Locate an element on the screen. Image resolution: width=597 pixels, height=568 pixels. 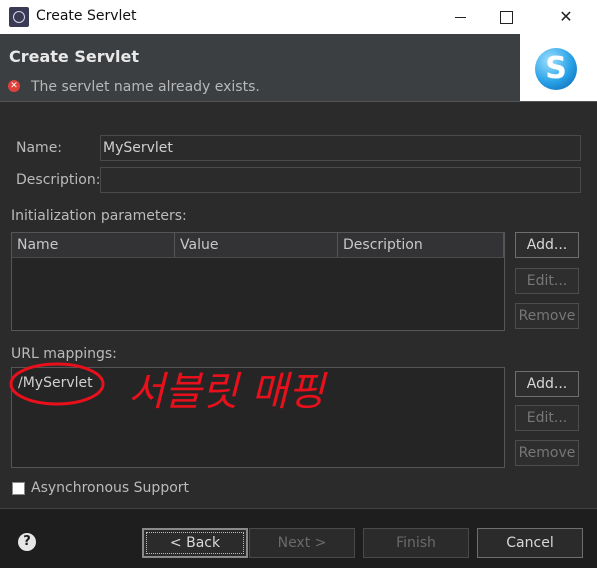
url-mappings-label: URL mappings: is located at coordinates (64, 354).